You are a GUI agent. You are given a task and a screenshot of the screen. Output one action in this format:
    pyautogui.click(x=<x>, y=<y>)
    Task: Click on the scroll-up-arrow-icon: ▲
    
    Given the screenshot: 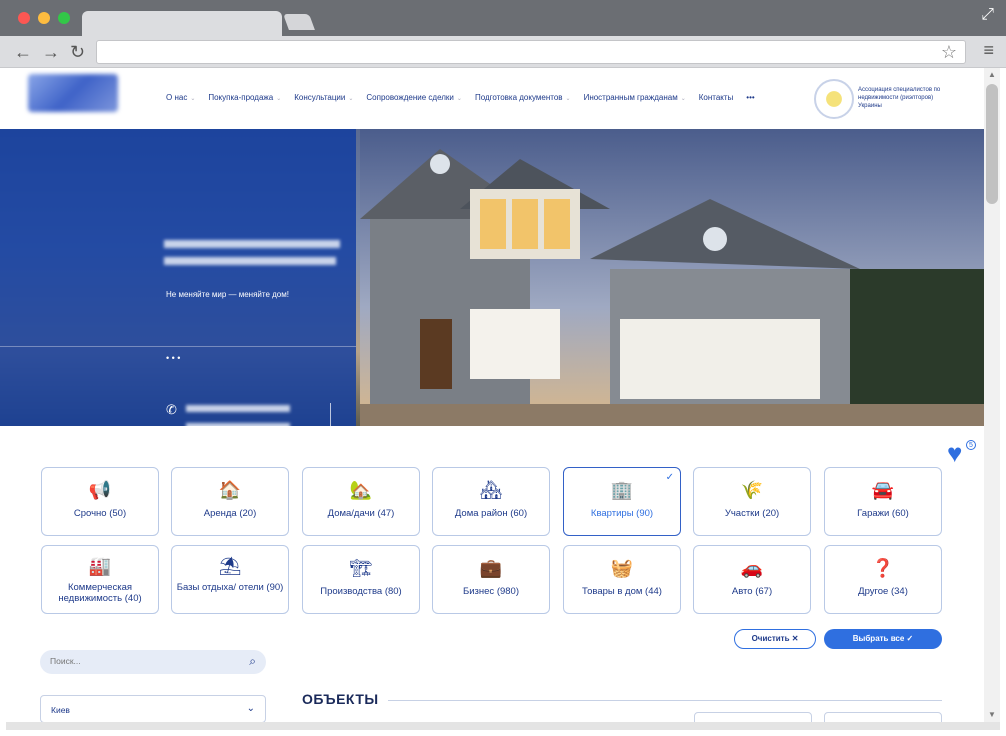 What is the action you would take?
    pyautogui.click(x=992, y=74)
    